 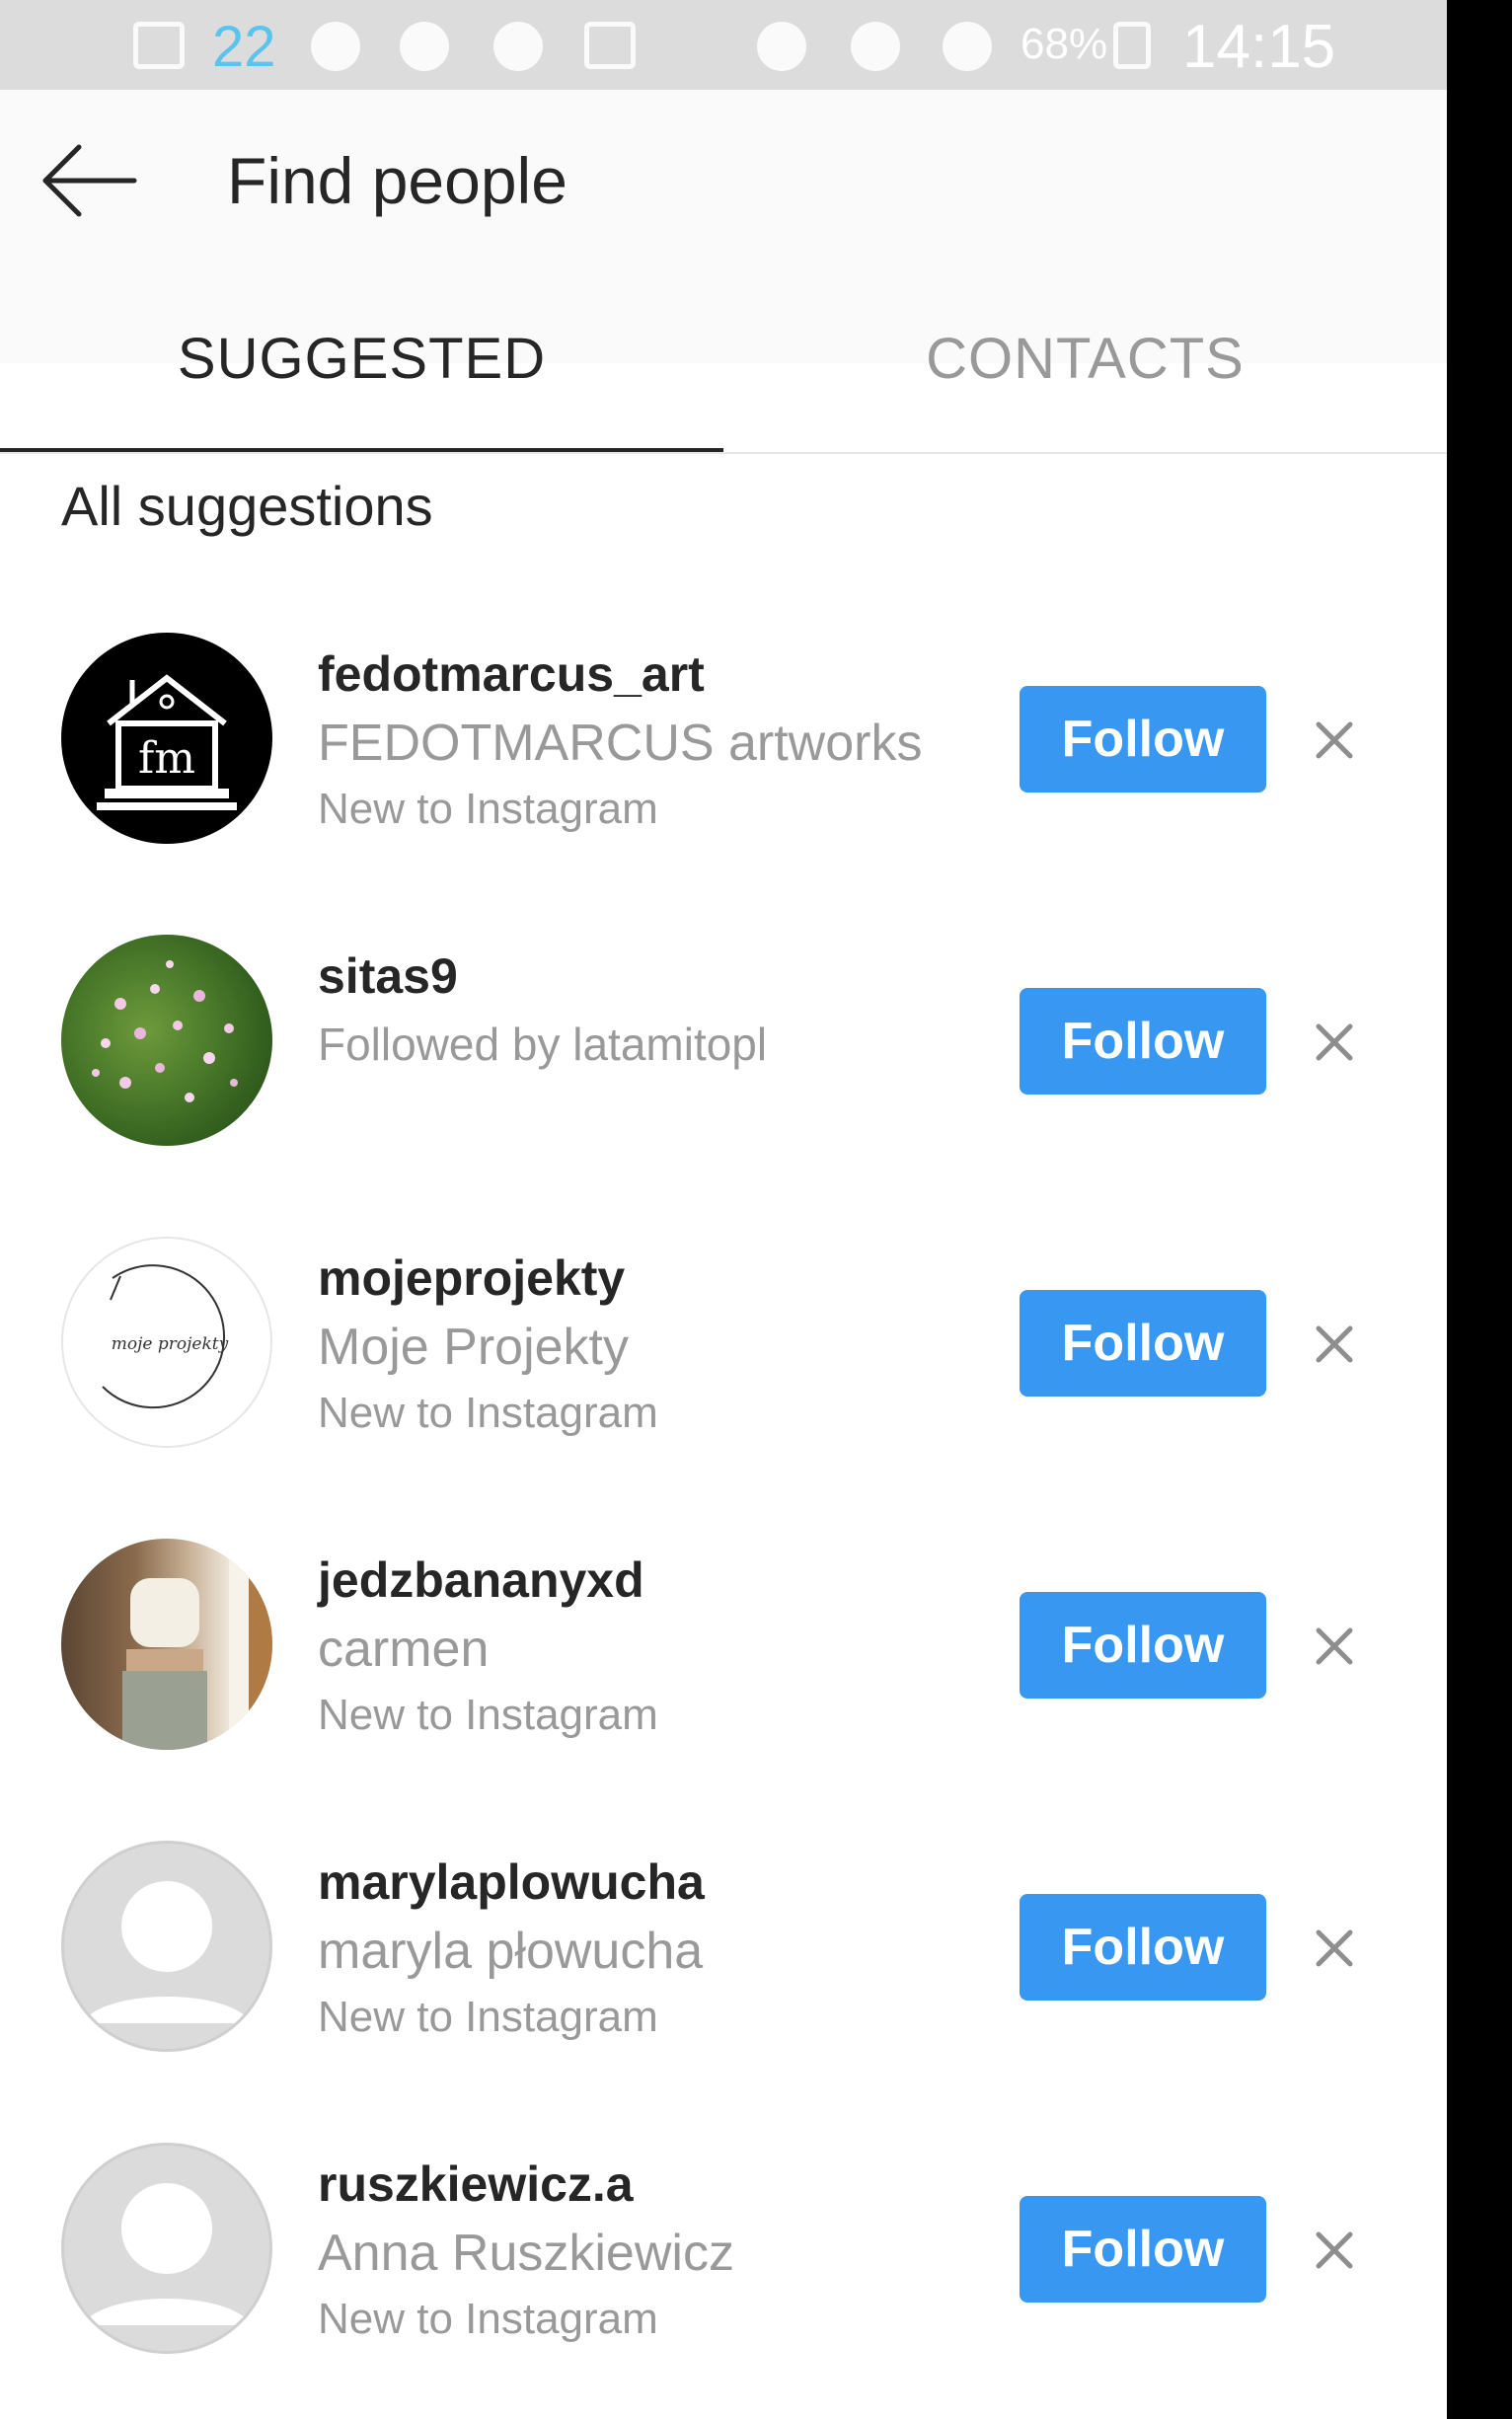 I want to click on lock-icon, so click(x=425, y=46).